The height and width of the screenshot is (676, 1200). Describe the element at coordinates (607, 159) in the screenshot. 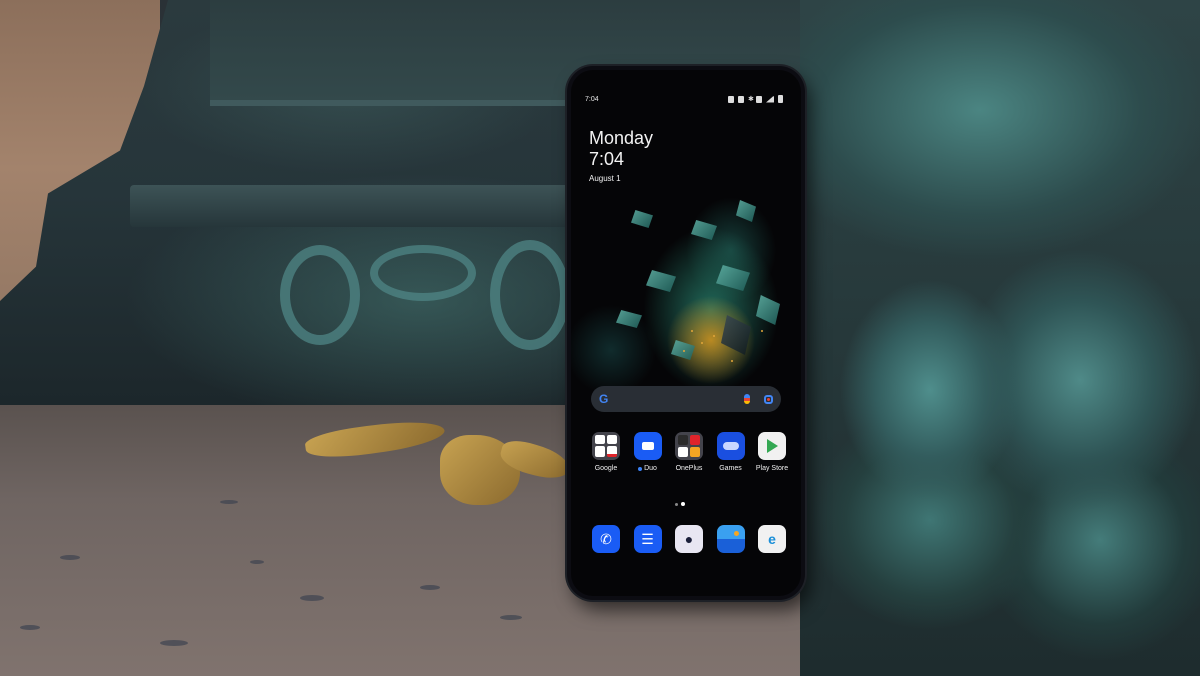

I see `clock-time: 7:04` at that location.